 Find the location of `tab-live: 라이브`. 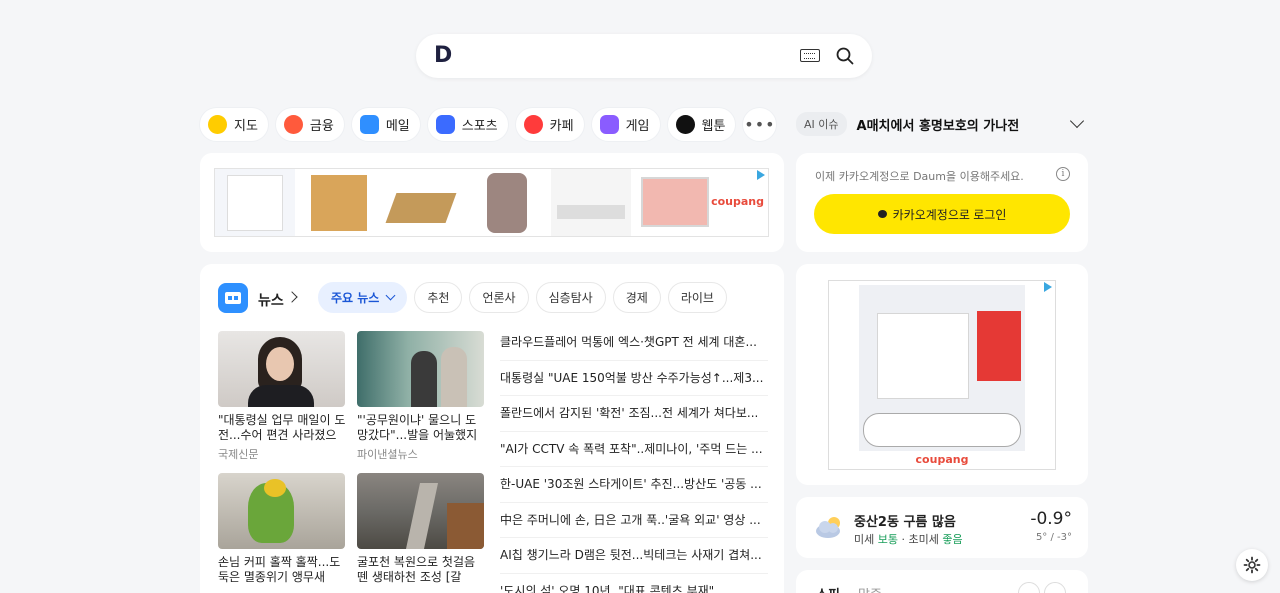

tab-live: 라이브 is located at coordinates (697, 297).